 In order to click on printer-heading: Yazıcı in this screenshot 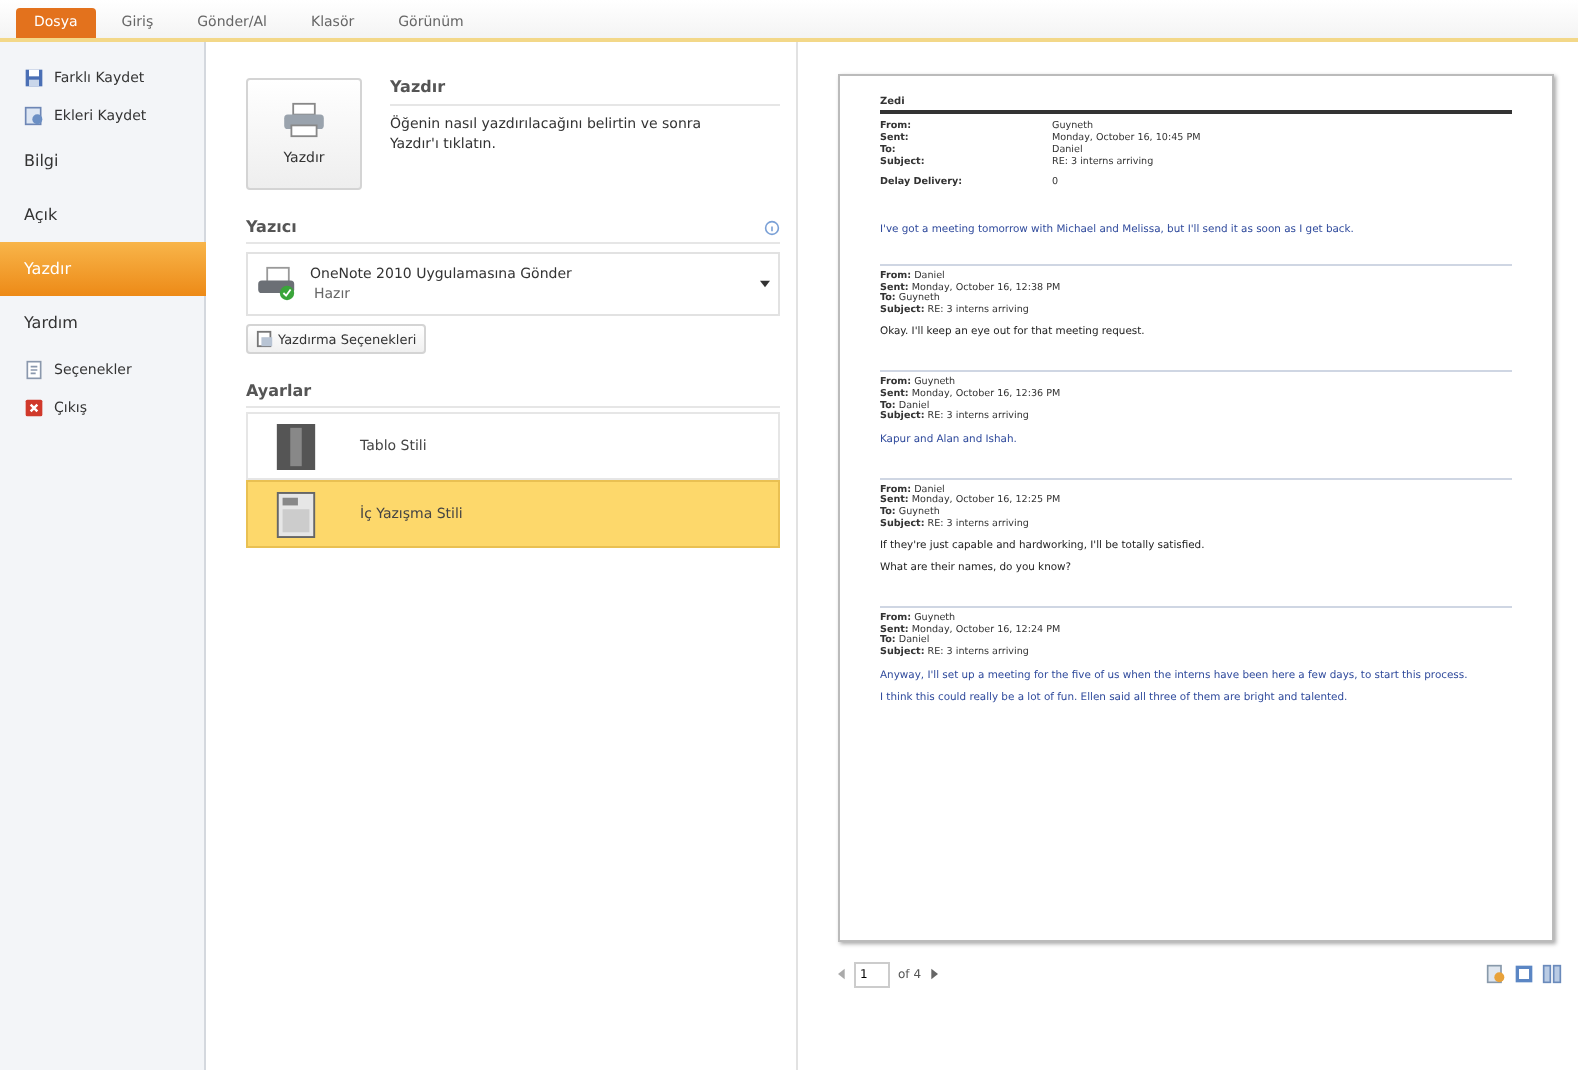, I will do `click(271, 227)`.